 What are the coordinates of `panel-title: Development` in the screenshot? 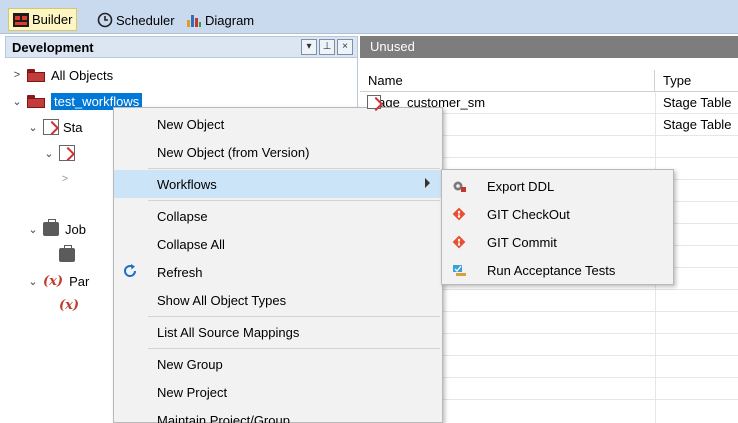 It's located at (53, 47).